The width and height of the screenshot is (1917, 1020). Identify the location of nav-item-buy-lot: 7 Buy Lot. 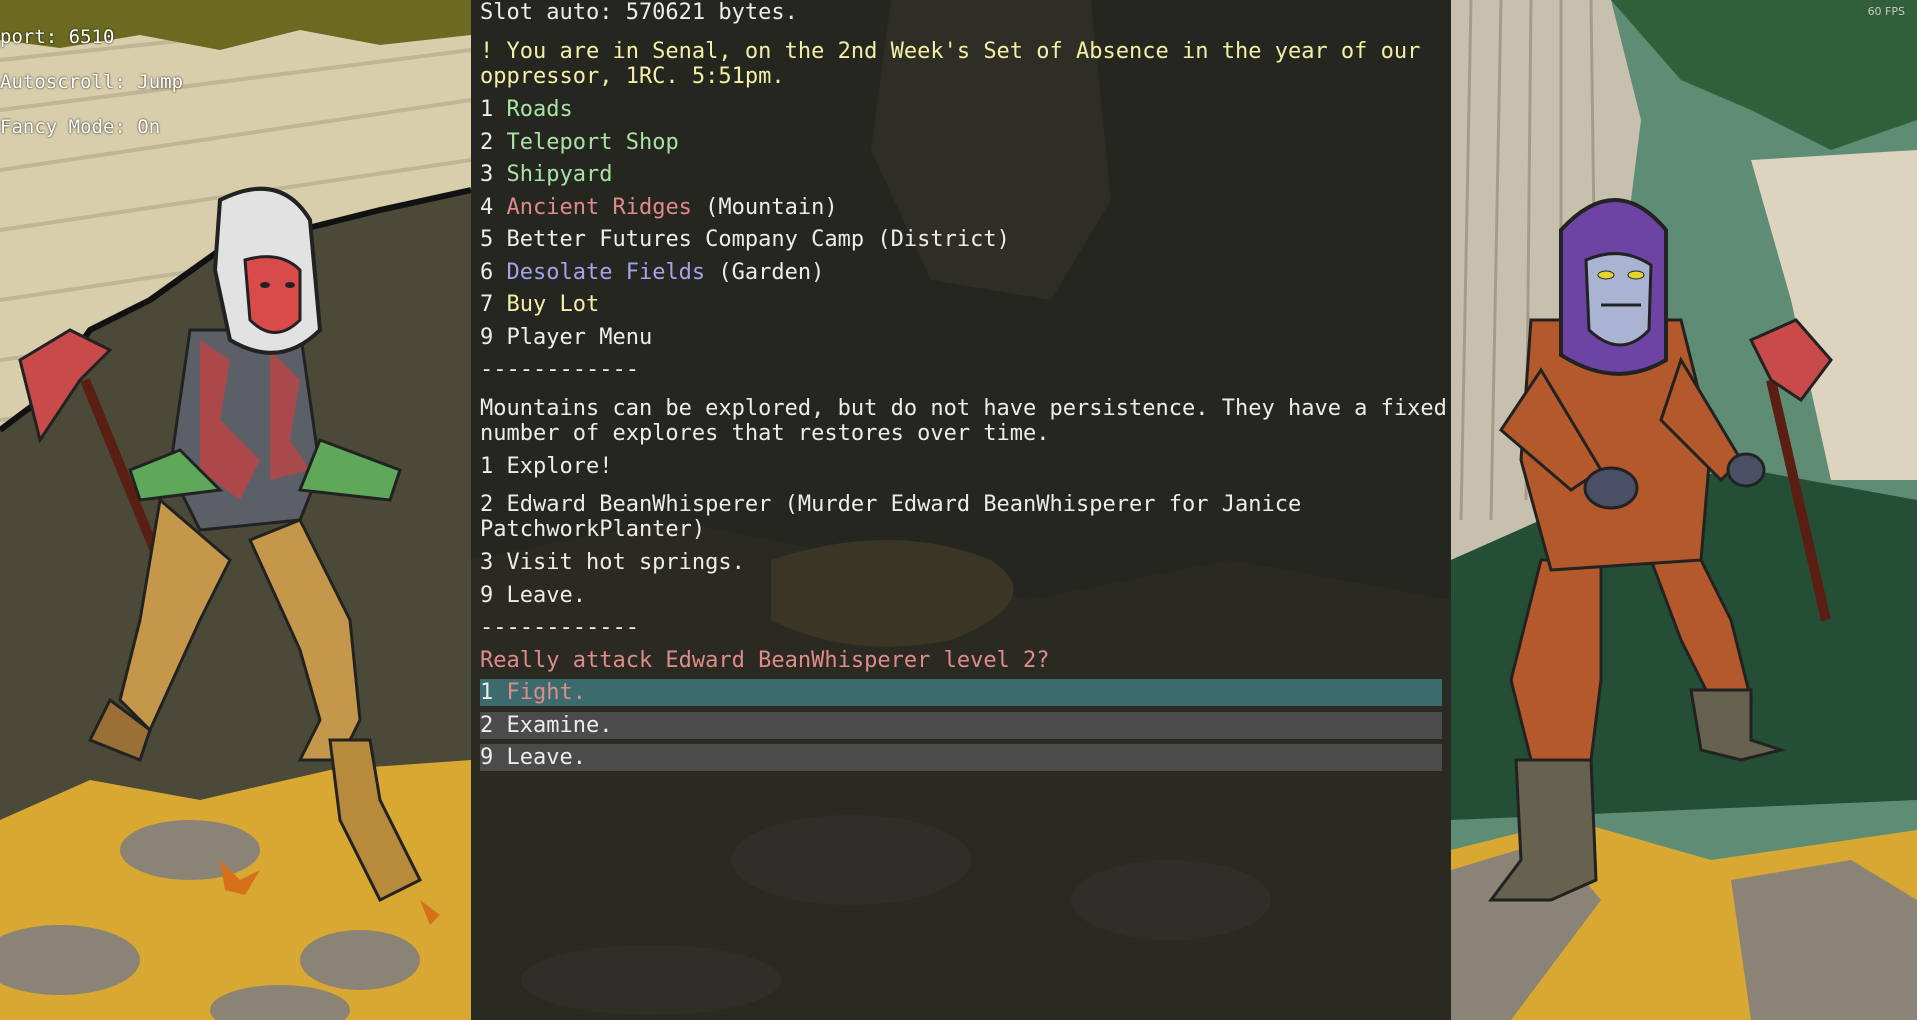
(539, 304).